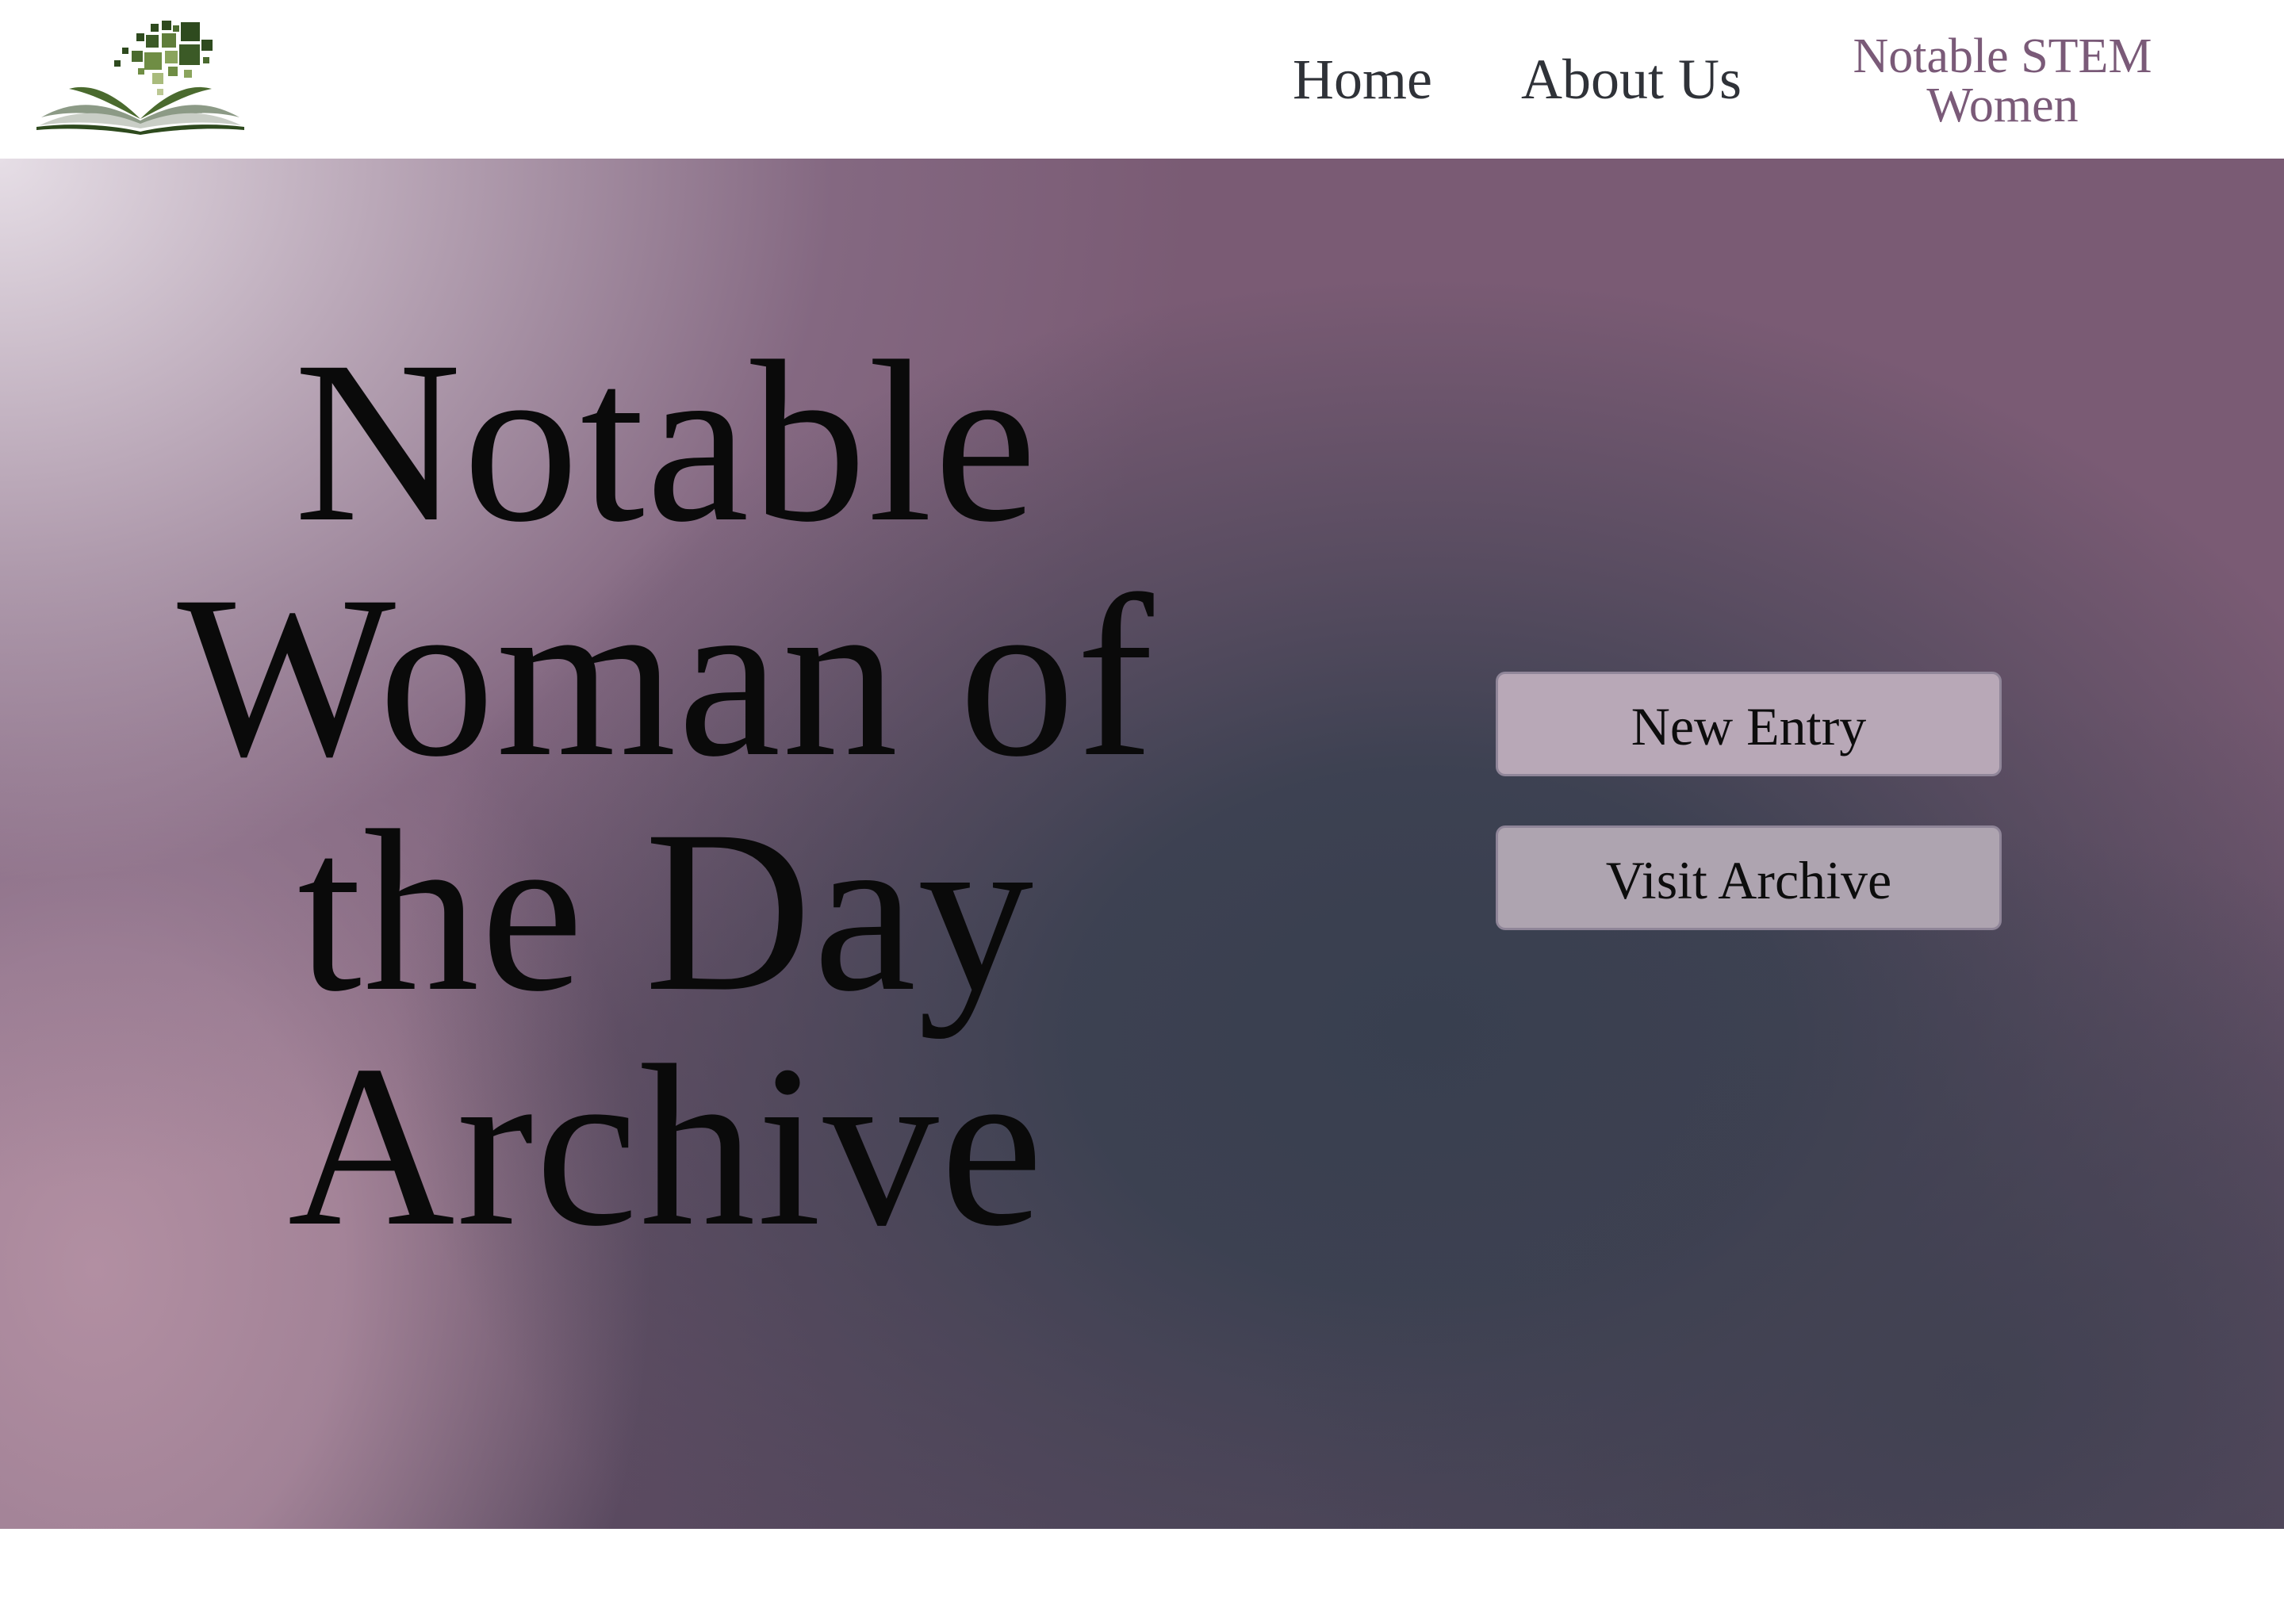  What do you see at coordinates (2002, 105) in the screenshot?
I see `nav-brand-line2: Women` at bounding box center [2002, 105].